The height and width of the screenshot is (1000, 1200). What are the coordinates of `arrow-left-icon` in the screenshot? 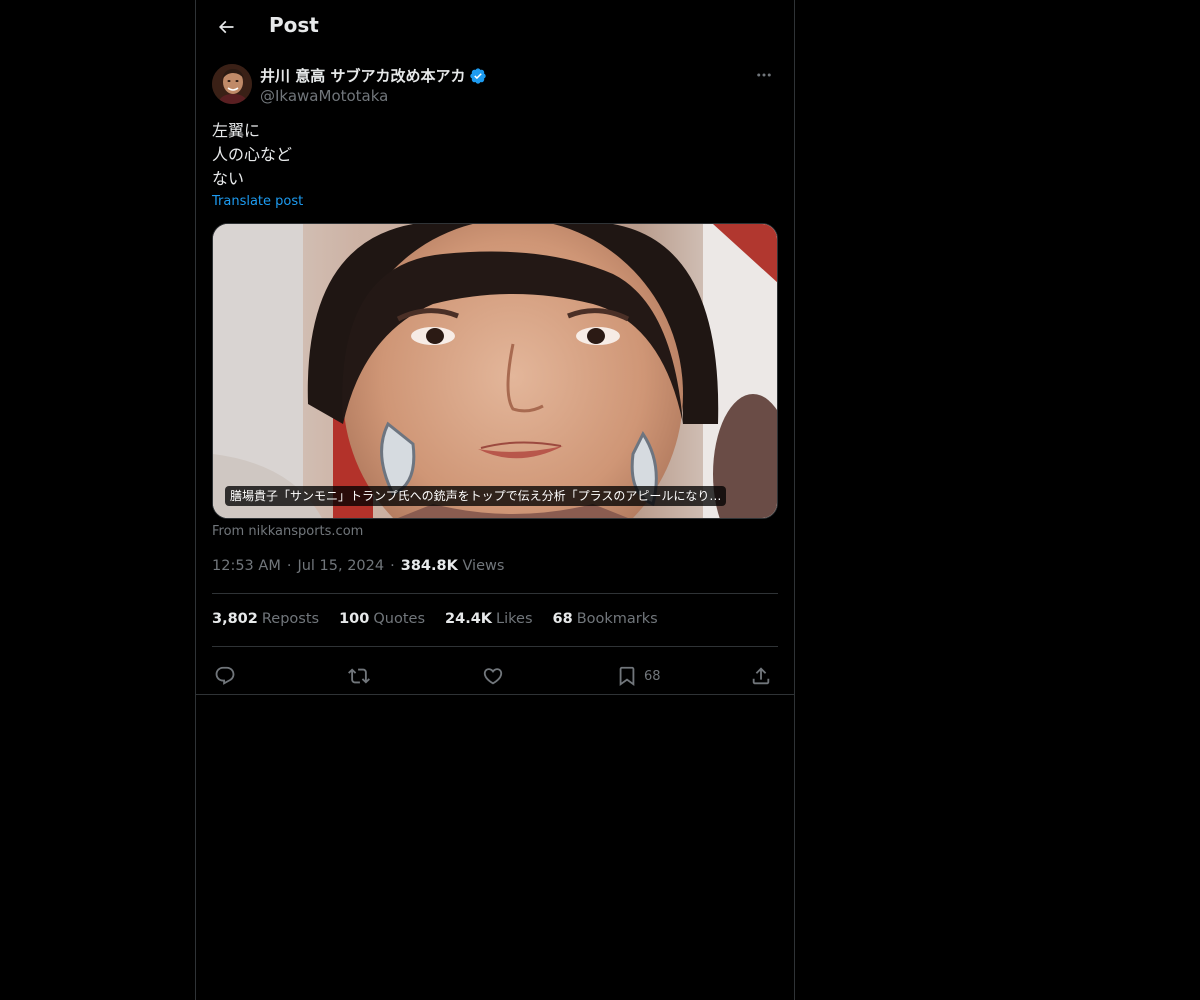 It's located at (226, 27).